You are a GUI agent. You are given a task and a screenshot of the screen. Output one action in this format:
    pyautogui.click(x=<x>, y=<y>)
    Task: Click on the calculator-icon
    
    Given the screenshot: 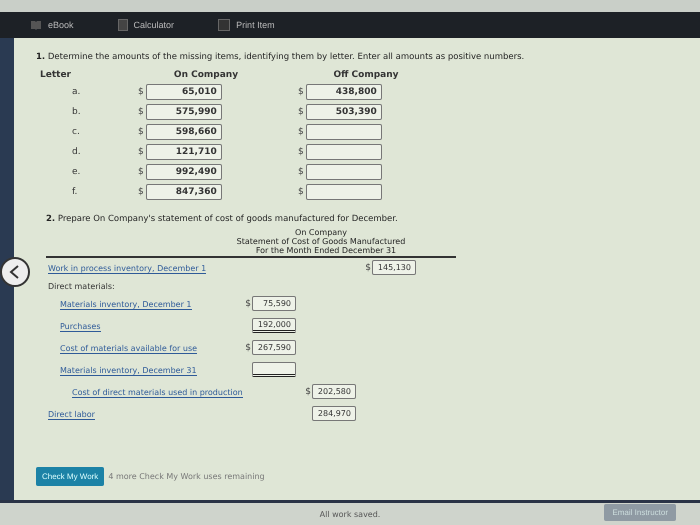 What is the action you would take?
    pyautogui.click(x=123, y=25)
    